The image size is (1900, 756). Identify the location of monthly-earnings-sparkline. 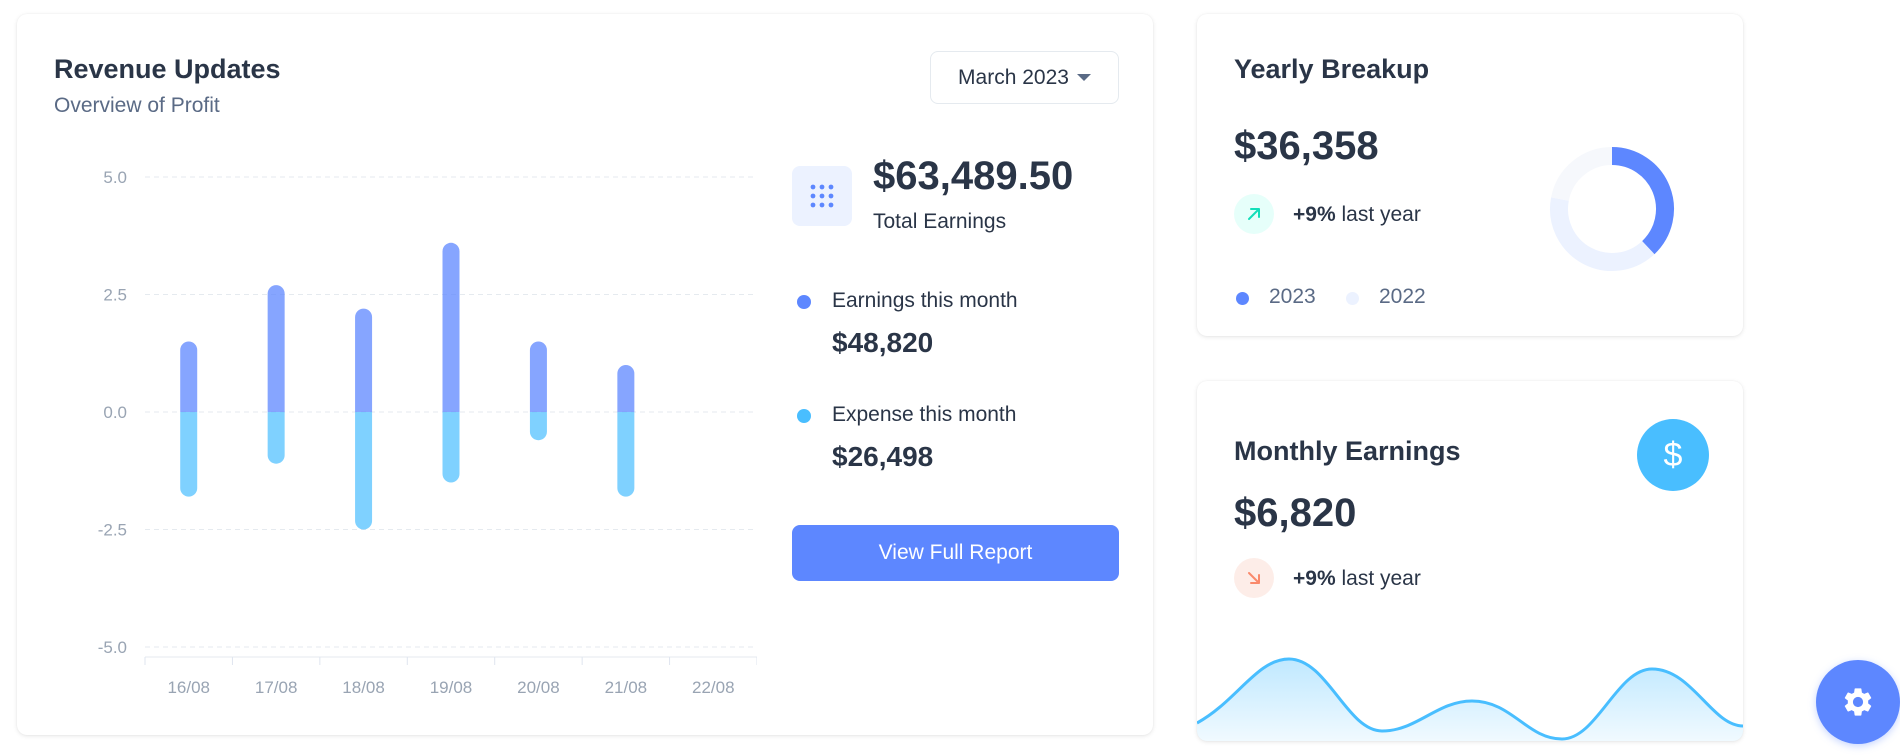
(1470, 699).